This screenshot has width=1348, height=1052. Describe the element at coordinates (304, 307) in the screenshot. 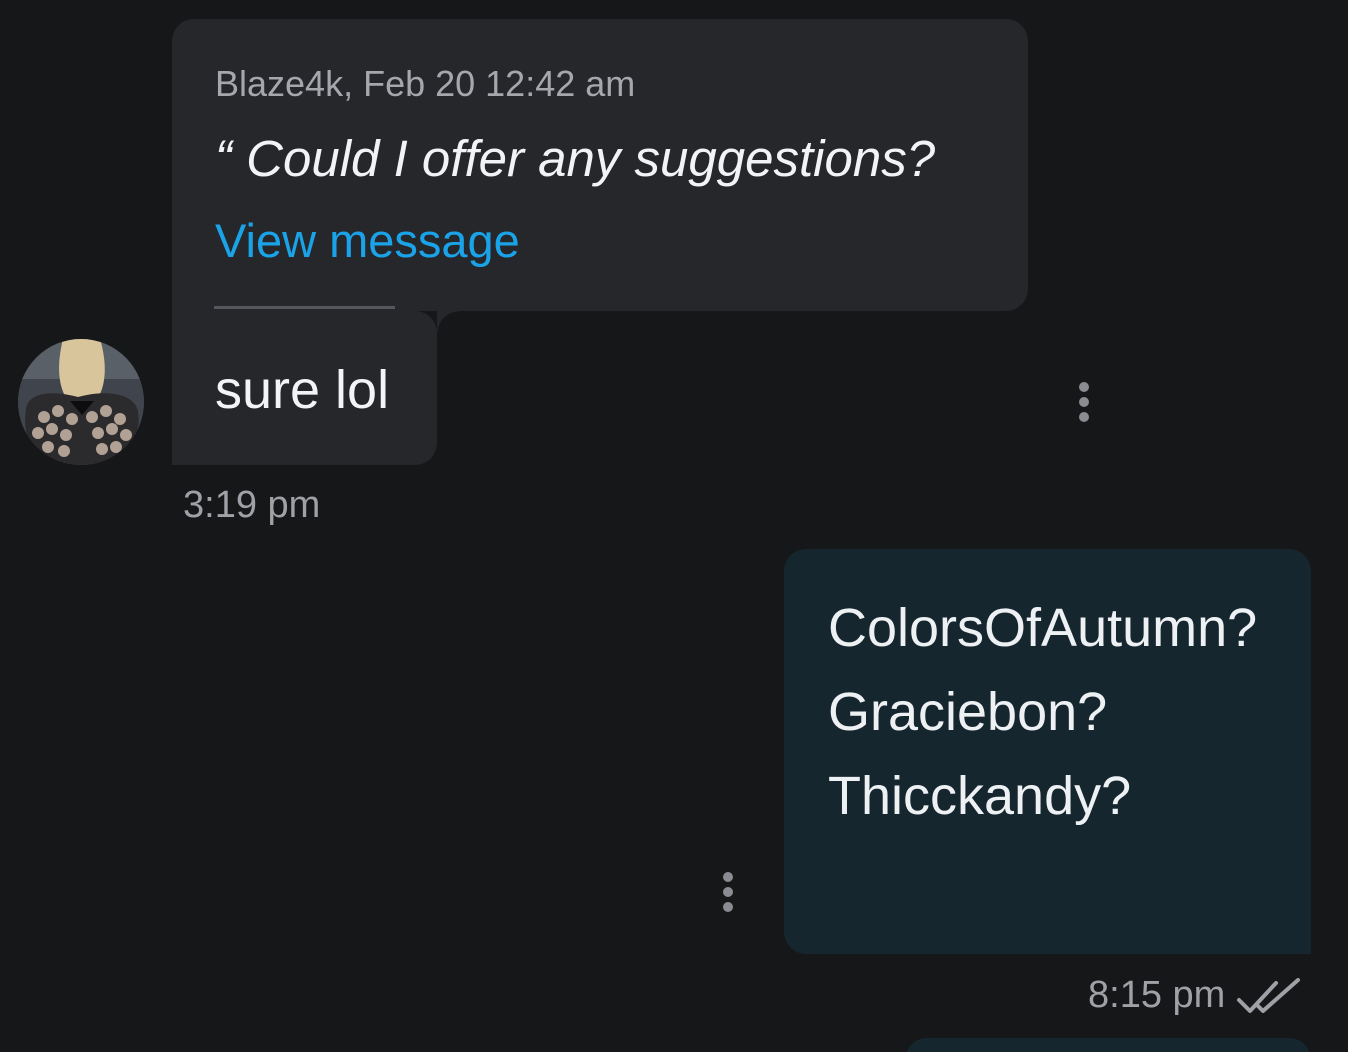

I see `quote-divider` at that location.